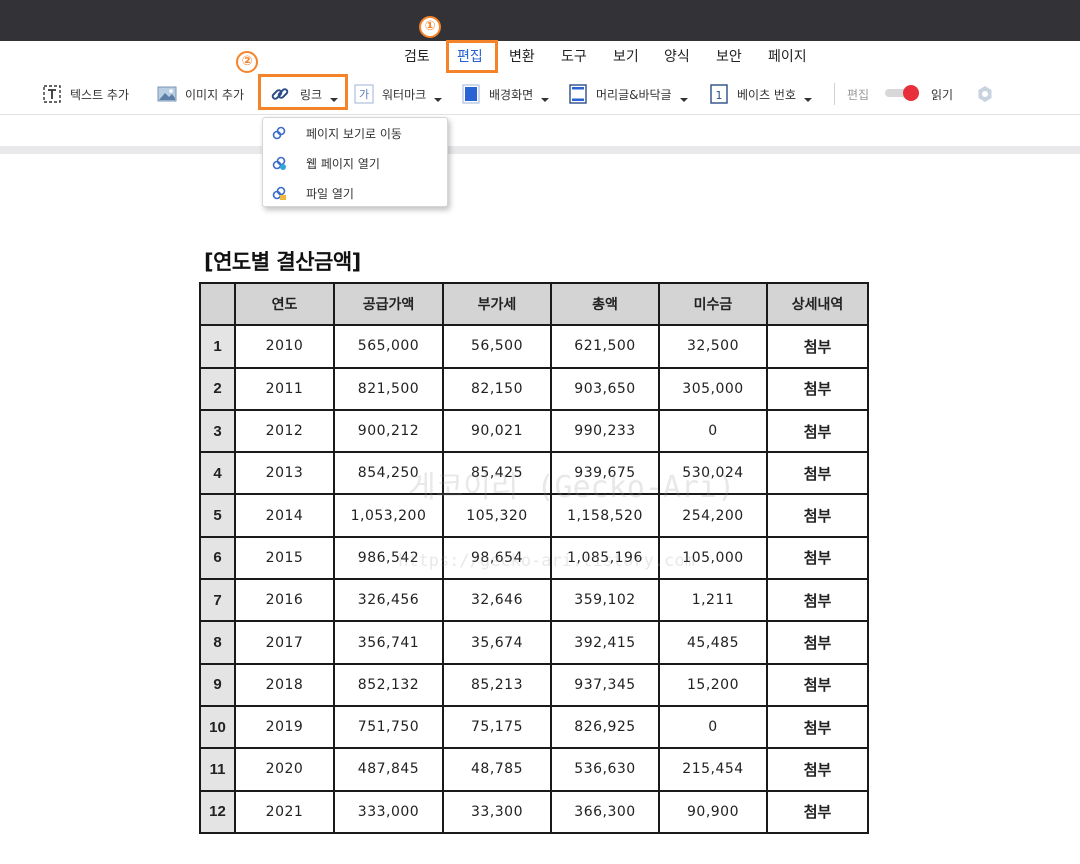 The image size is (1080, 864). Describe the element at coordinates (497, 600) in the screenshot. I see `vat-cell: 32,646` at that location.